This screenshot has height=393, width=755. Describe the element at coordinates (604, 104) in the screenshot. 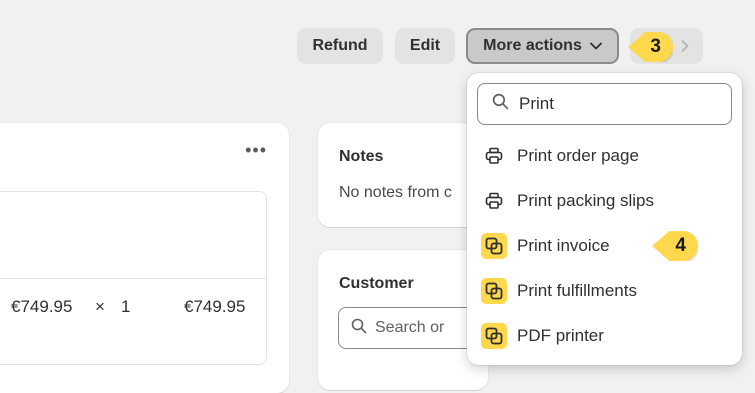

I see `menu-search-input: Print` at that location.